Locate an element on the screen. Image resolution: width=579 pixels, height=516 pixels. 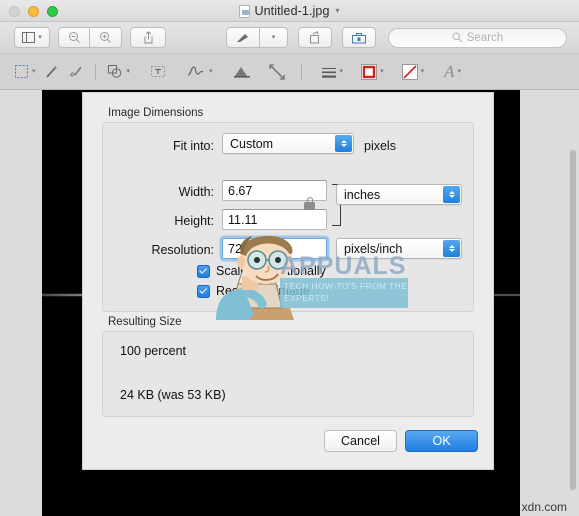
sign-tool: ▾ is located at coordinates (199, 72).